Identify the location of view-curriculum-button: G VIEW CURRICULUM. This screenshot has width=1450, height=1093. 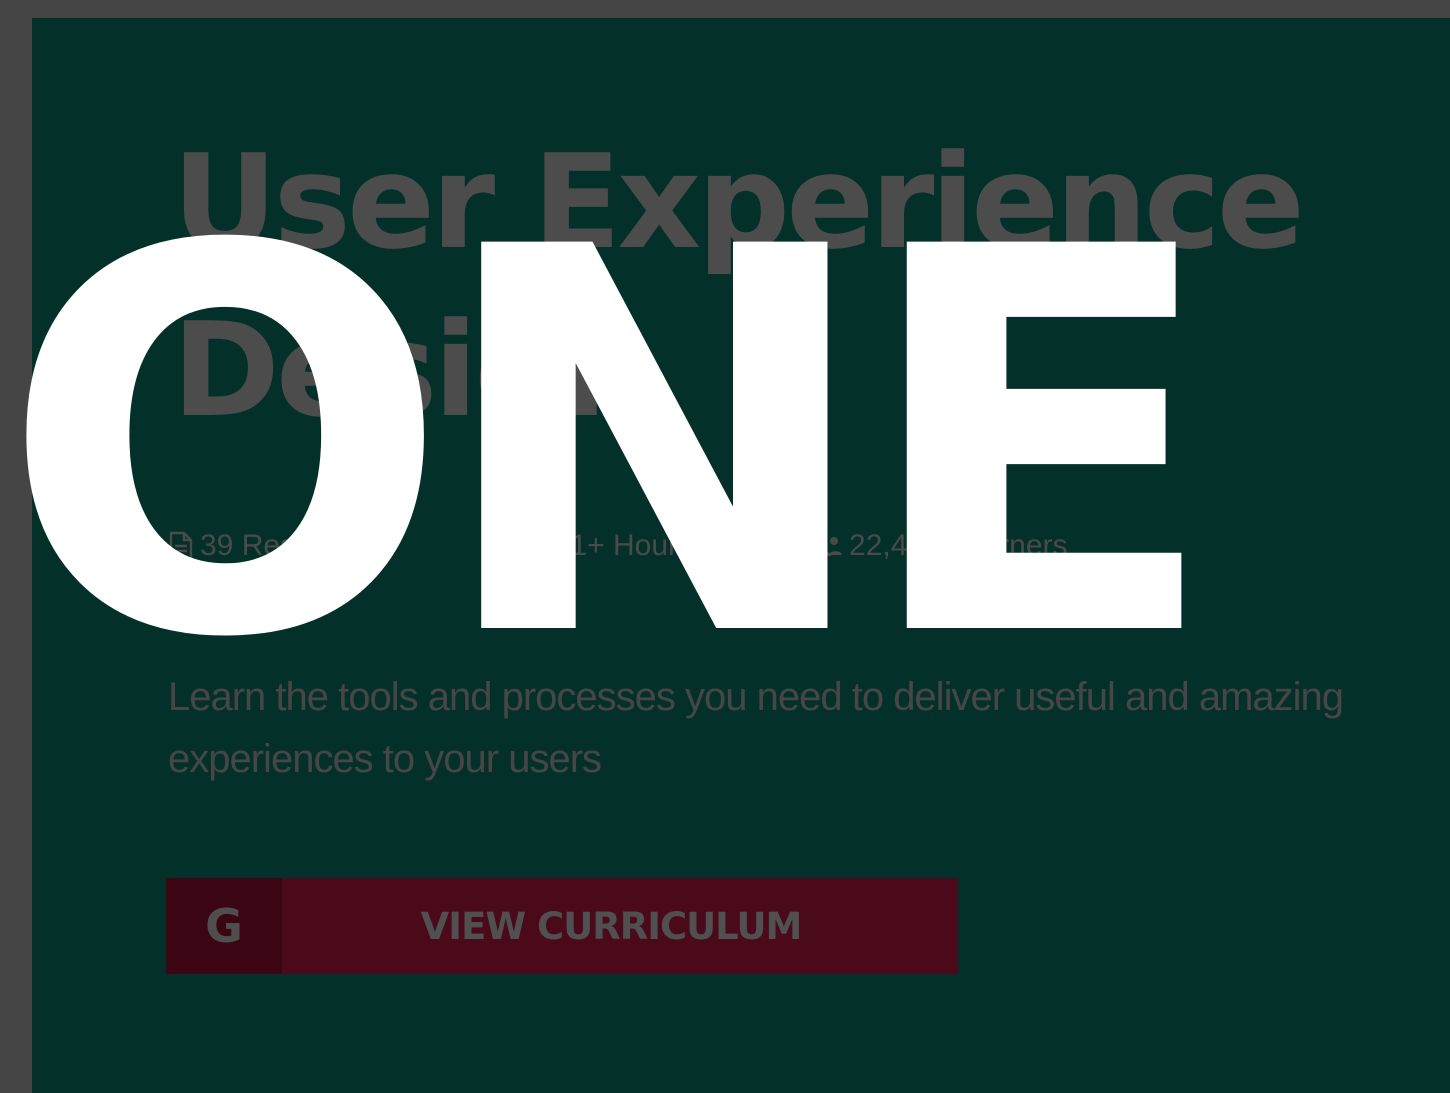
(562, 926).